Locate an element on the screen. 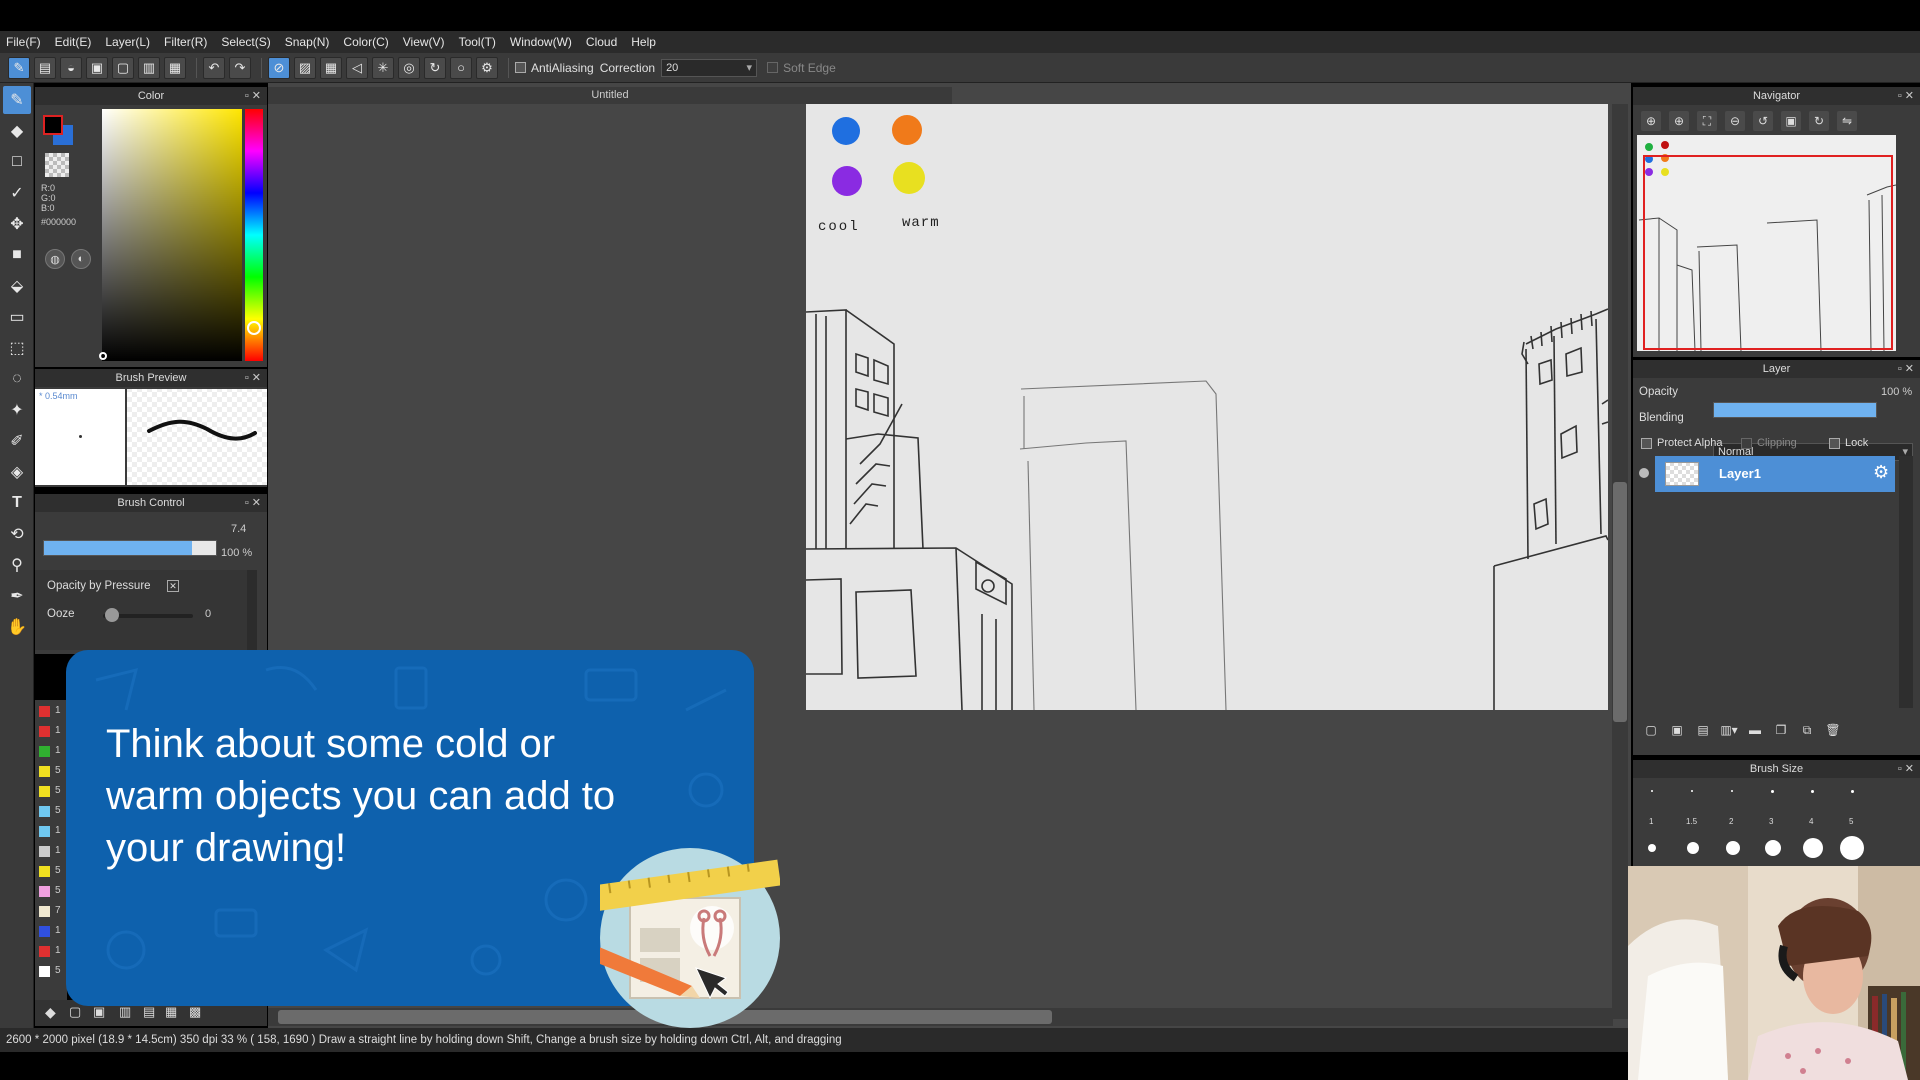  opacity-by-pressure-checkbox: ✕ is located at coordinates (173, 586).